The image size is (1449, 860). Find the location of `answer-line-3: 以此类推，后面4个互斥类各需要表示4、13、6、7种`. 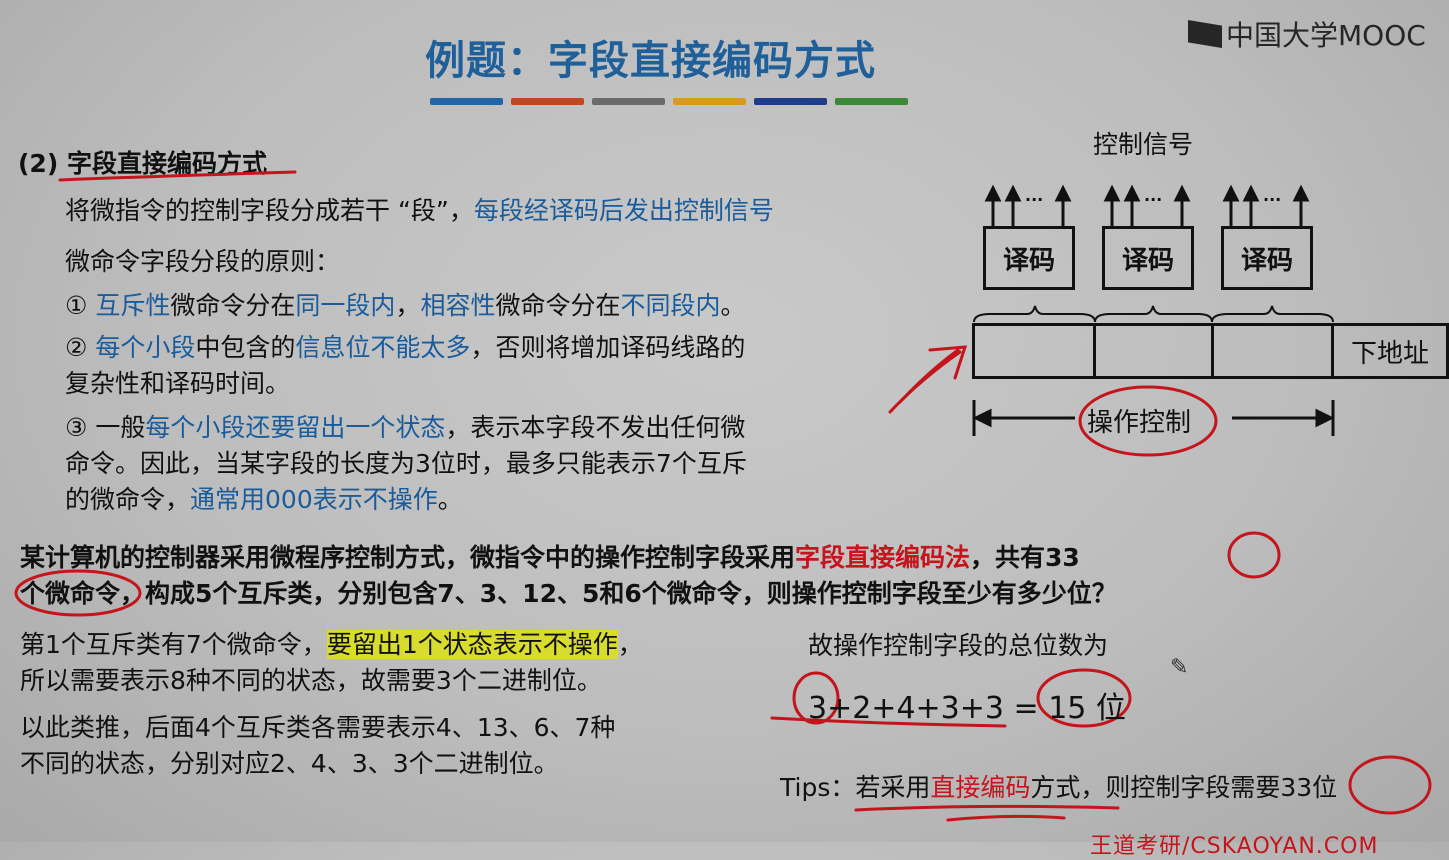

answer-line-3: 以此类推，后面4个互斥类各需要表示4、13、6、7种 is located at coordinates (318, 727).